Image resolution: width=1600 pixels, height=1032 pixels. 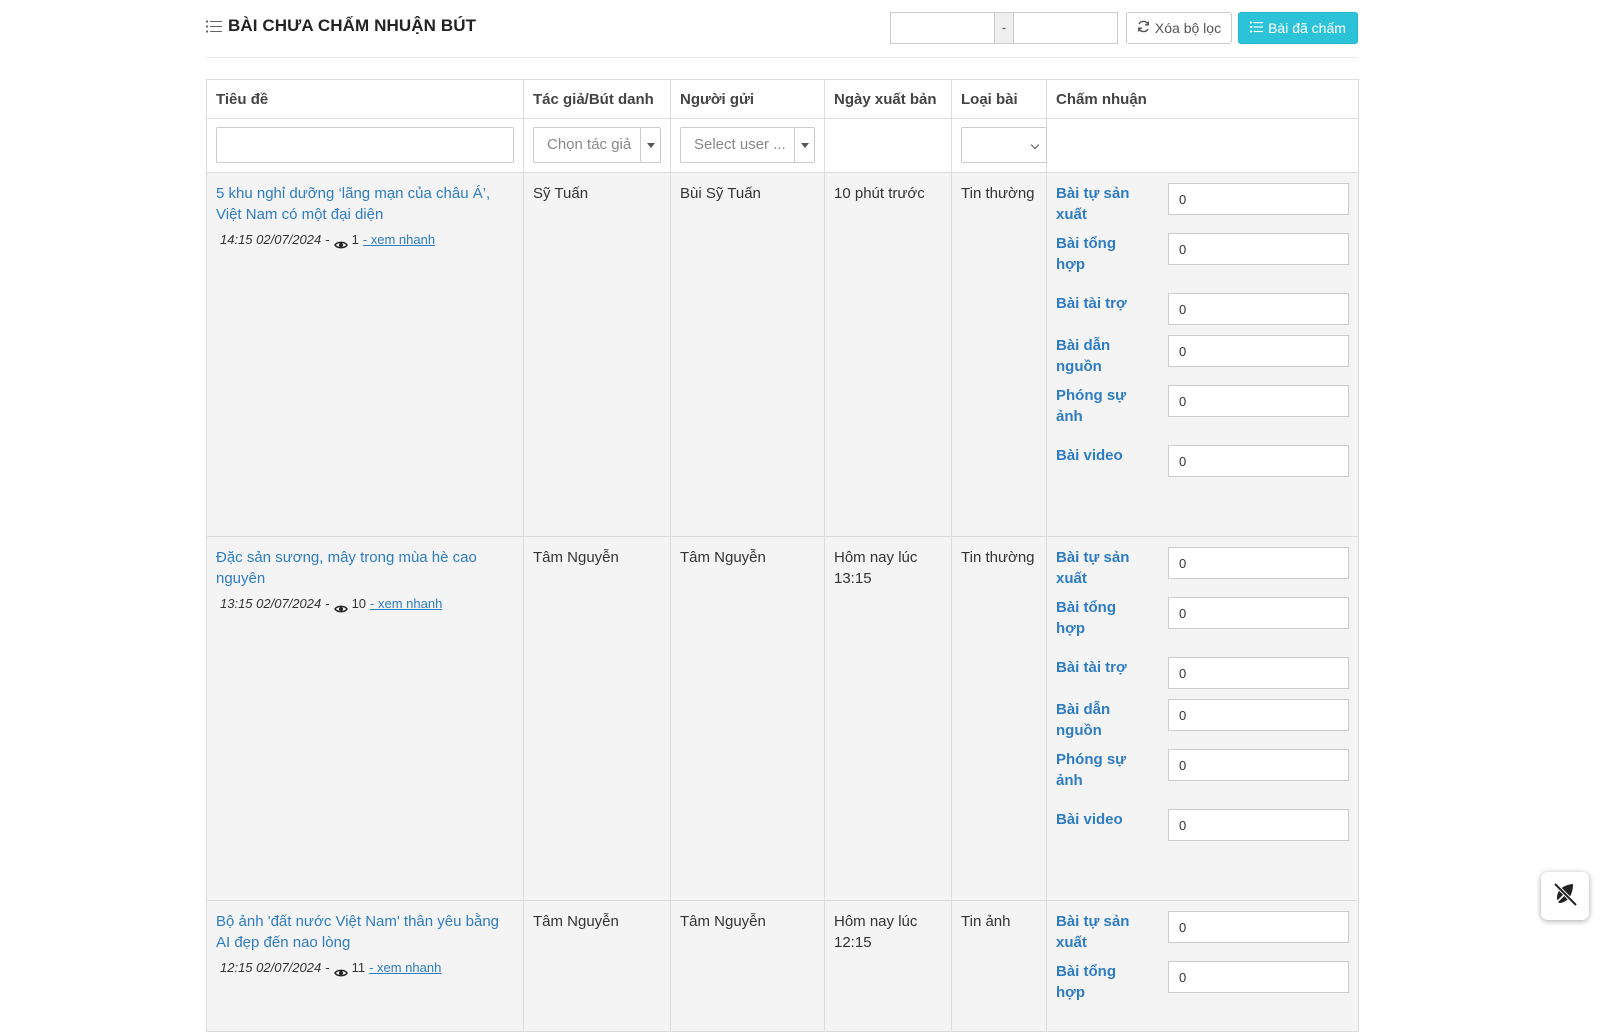 I want to click on article-time: 13:15 02/07/2024, so click(x=271, y=603).